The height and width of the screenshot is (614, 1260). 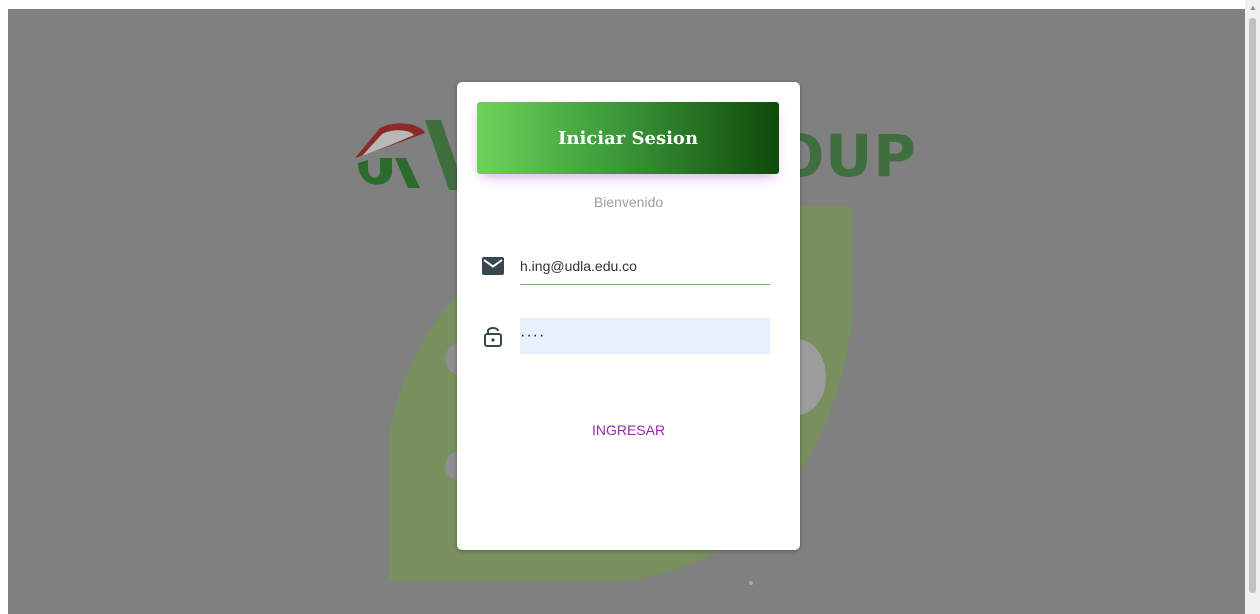 I want to click on mail-icon, so click(x=493, y=266).